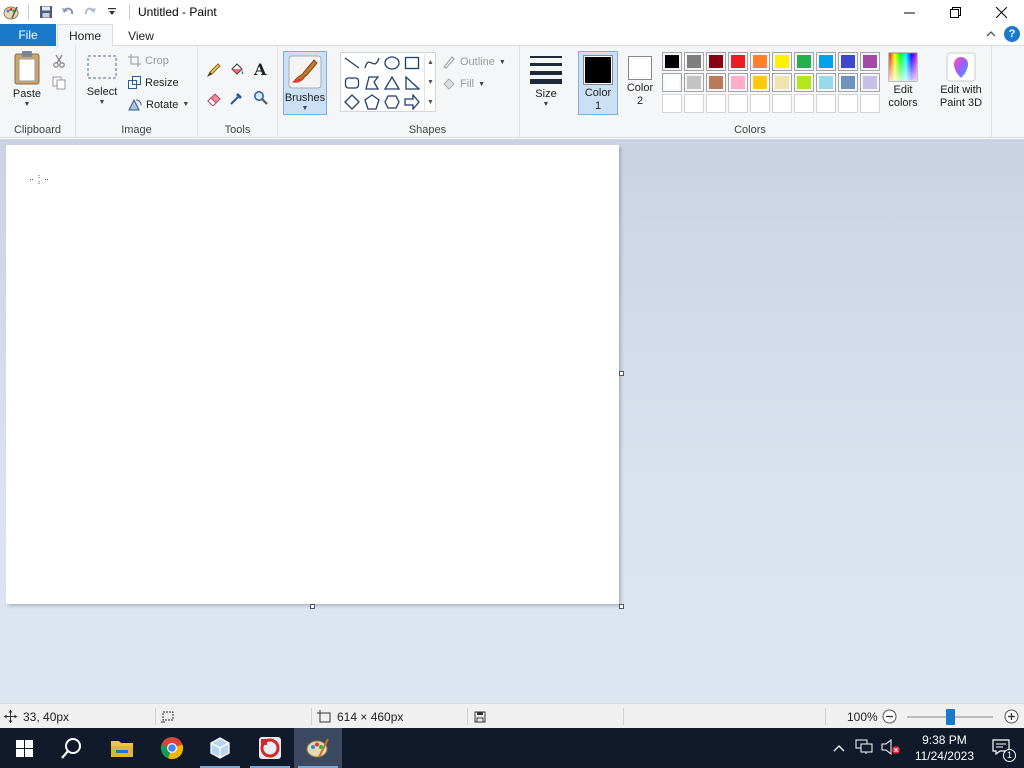 The image size is (1024, 768). What do you see at coordinates (112, 12) in the screenshot?
I see `customize-qa-icon` at bounding box center [112, 12].